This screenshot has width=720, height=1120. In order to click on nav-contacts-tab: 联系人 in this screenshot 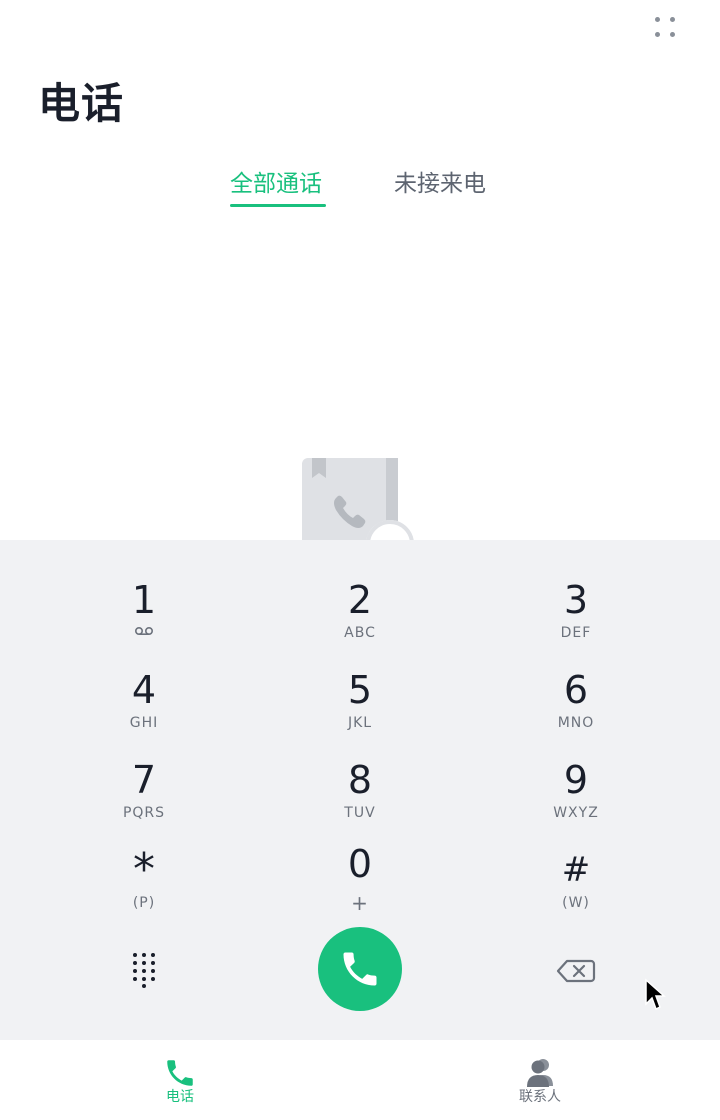, I will do `click(540, 1081)`.